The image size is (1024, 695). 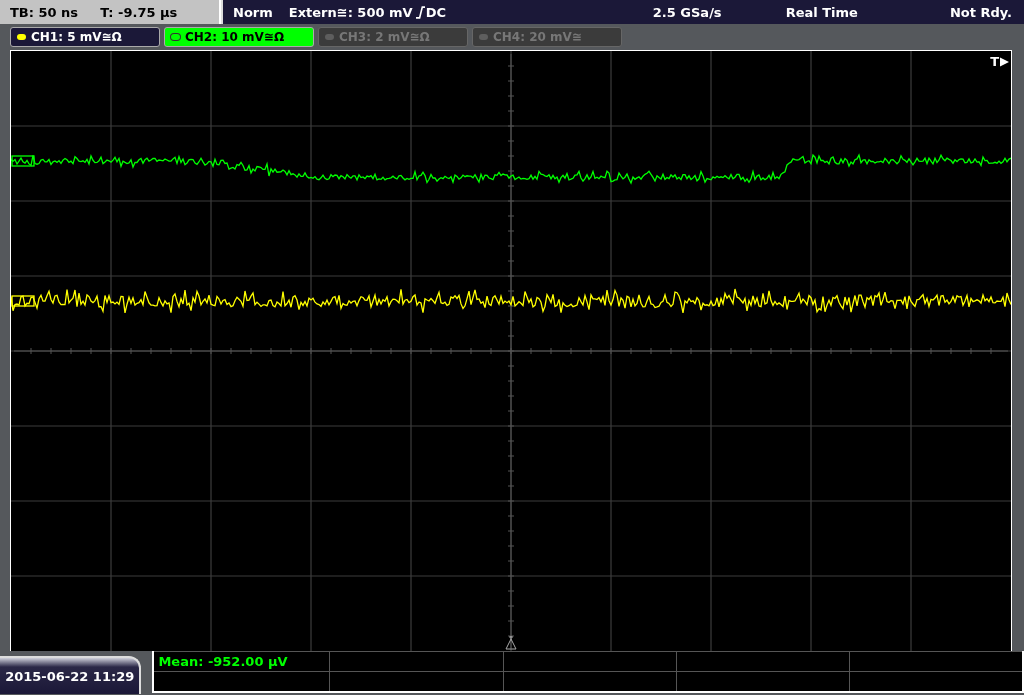 What do you see at coordinates (239, 37) in the screenshot?
I see `channel-tab: CH2: 10 mV≅Ω` at bounding box center [239, 37].